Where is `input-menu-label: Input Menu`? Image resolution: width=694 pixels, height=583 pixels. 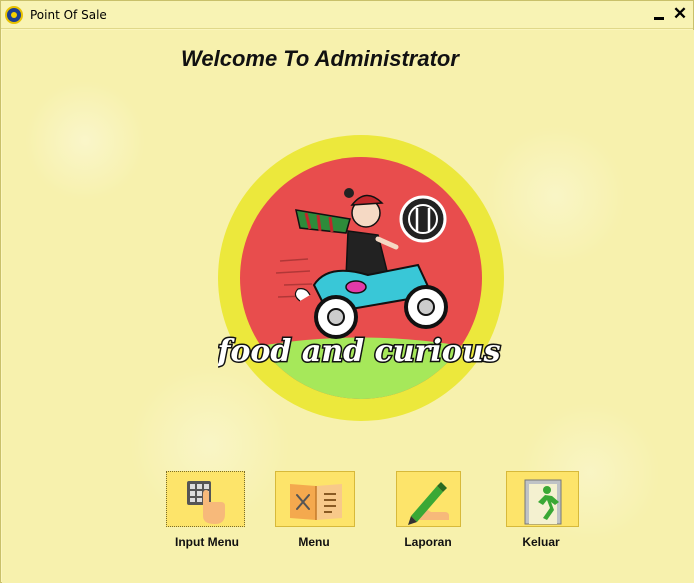
input-menu-label: Input Menu is located at coordinates (207, 542).